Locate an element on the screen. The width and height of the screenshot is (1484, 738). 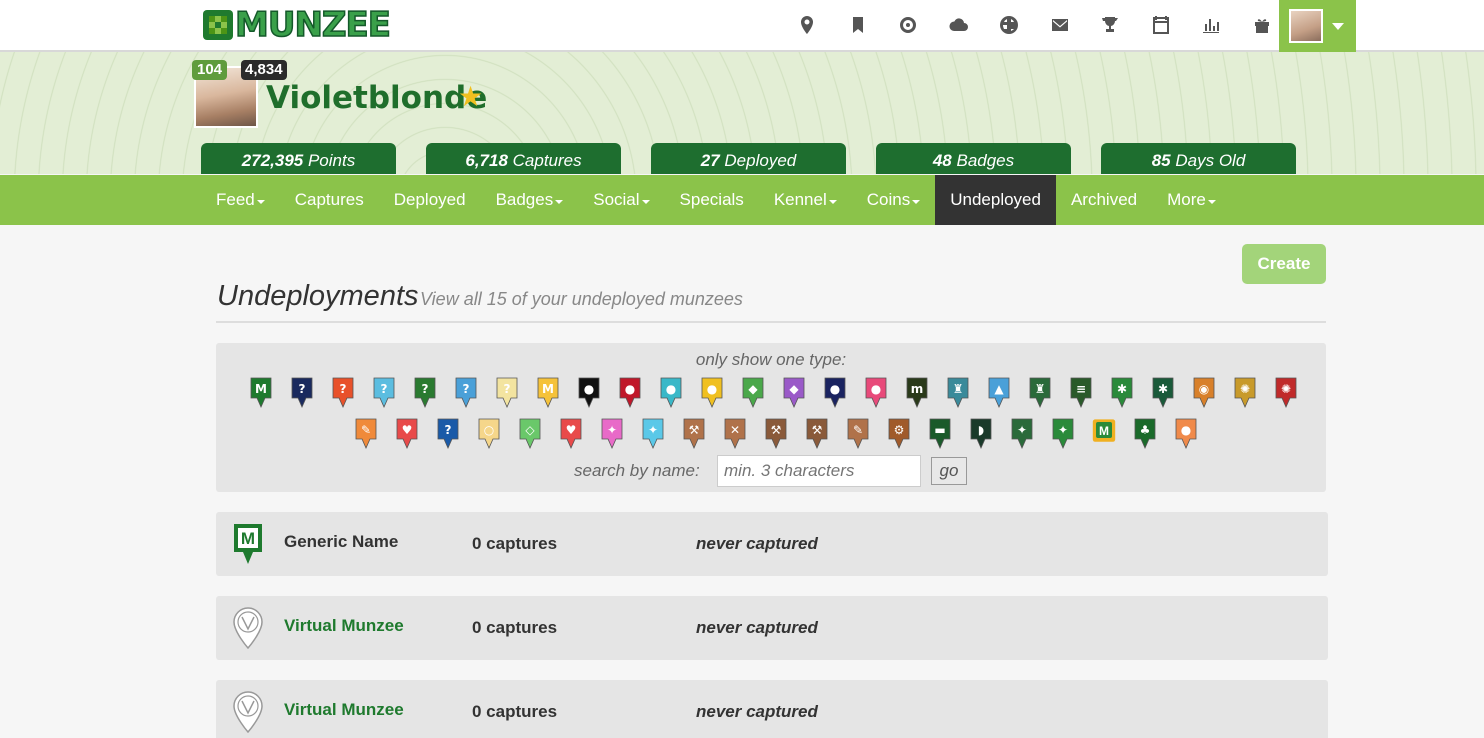
munzee-logo-icon is located at coordinates (218, 25).